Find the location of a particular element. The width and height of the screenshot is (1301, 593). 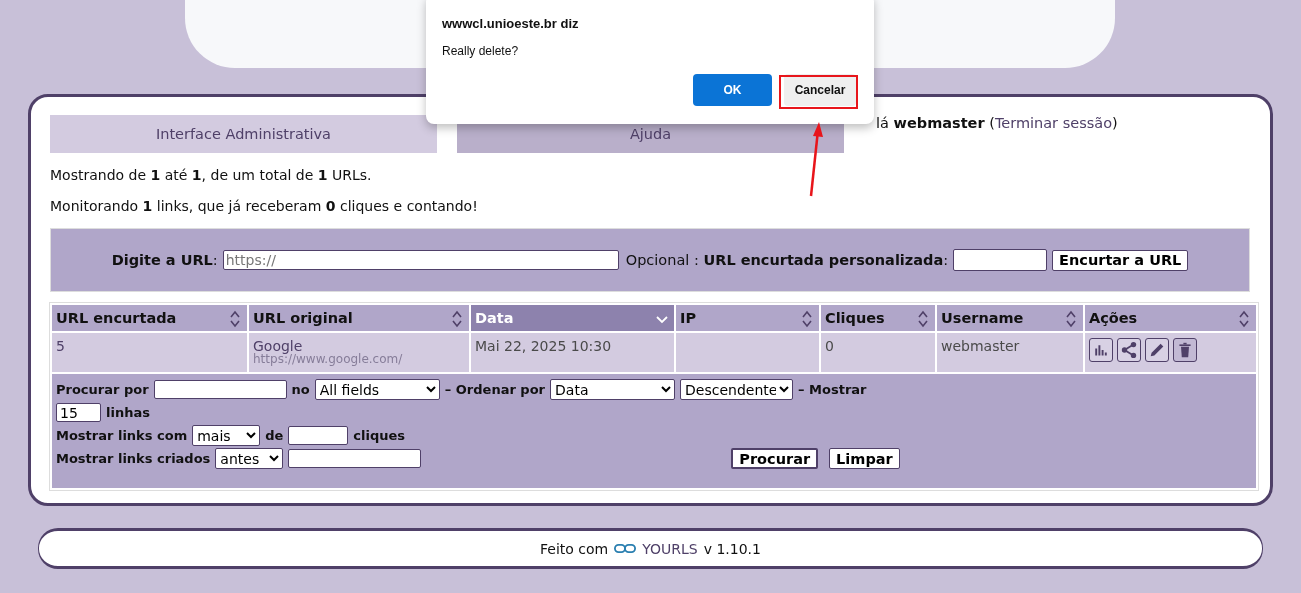

footer-text: Feito com is located at coordinates (574, 548).